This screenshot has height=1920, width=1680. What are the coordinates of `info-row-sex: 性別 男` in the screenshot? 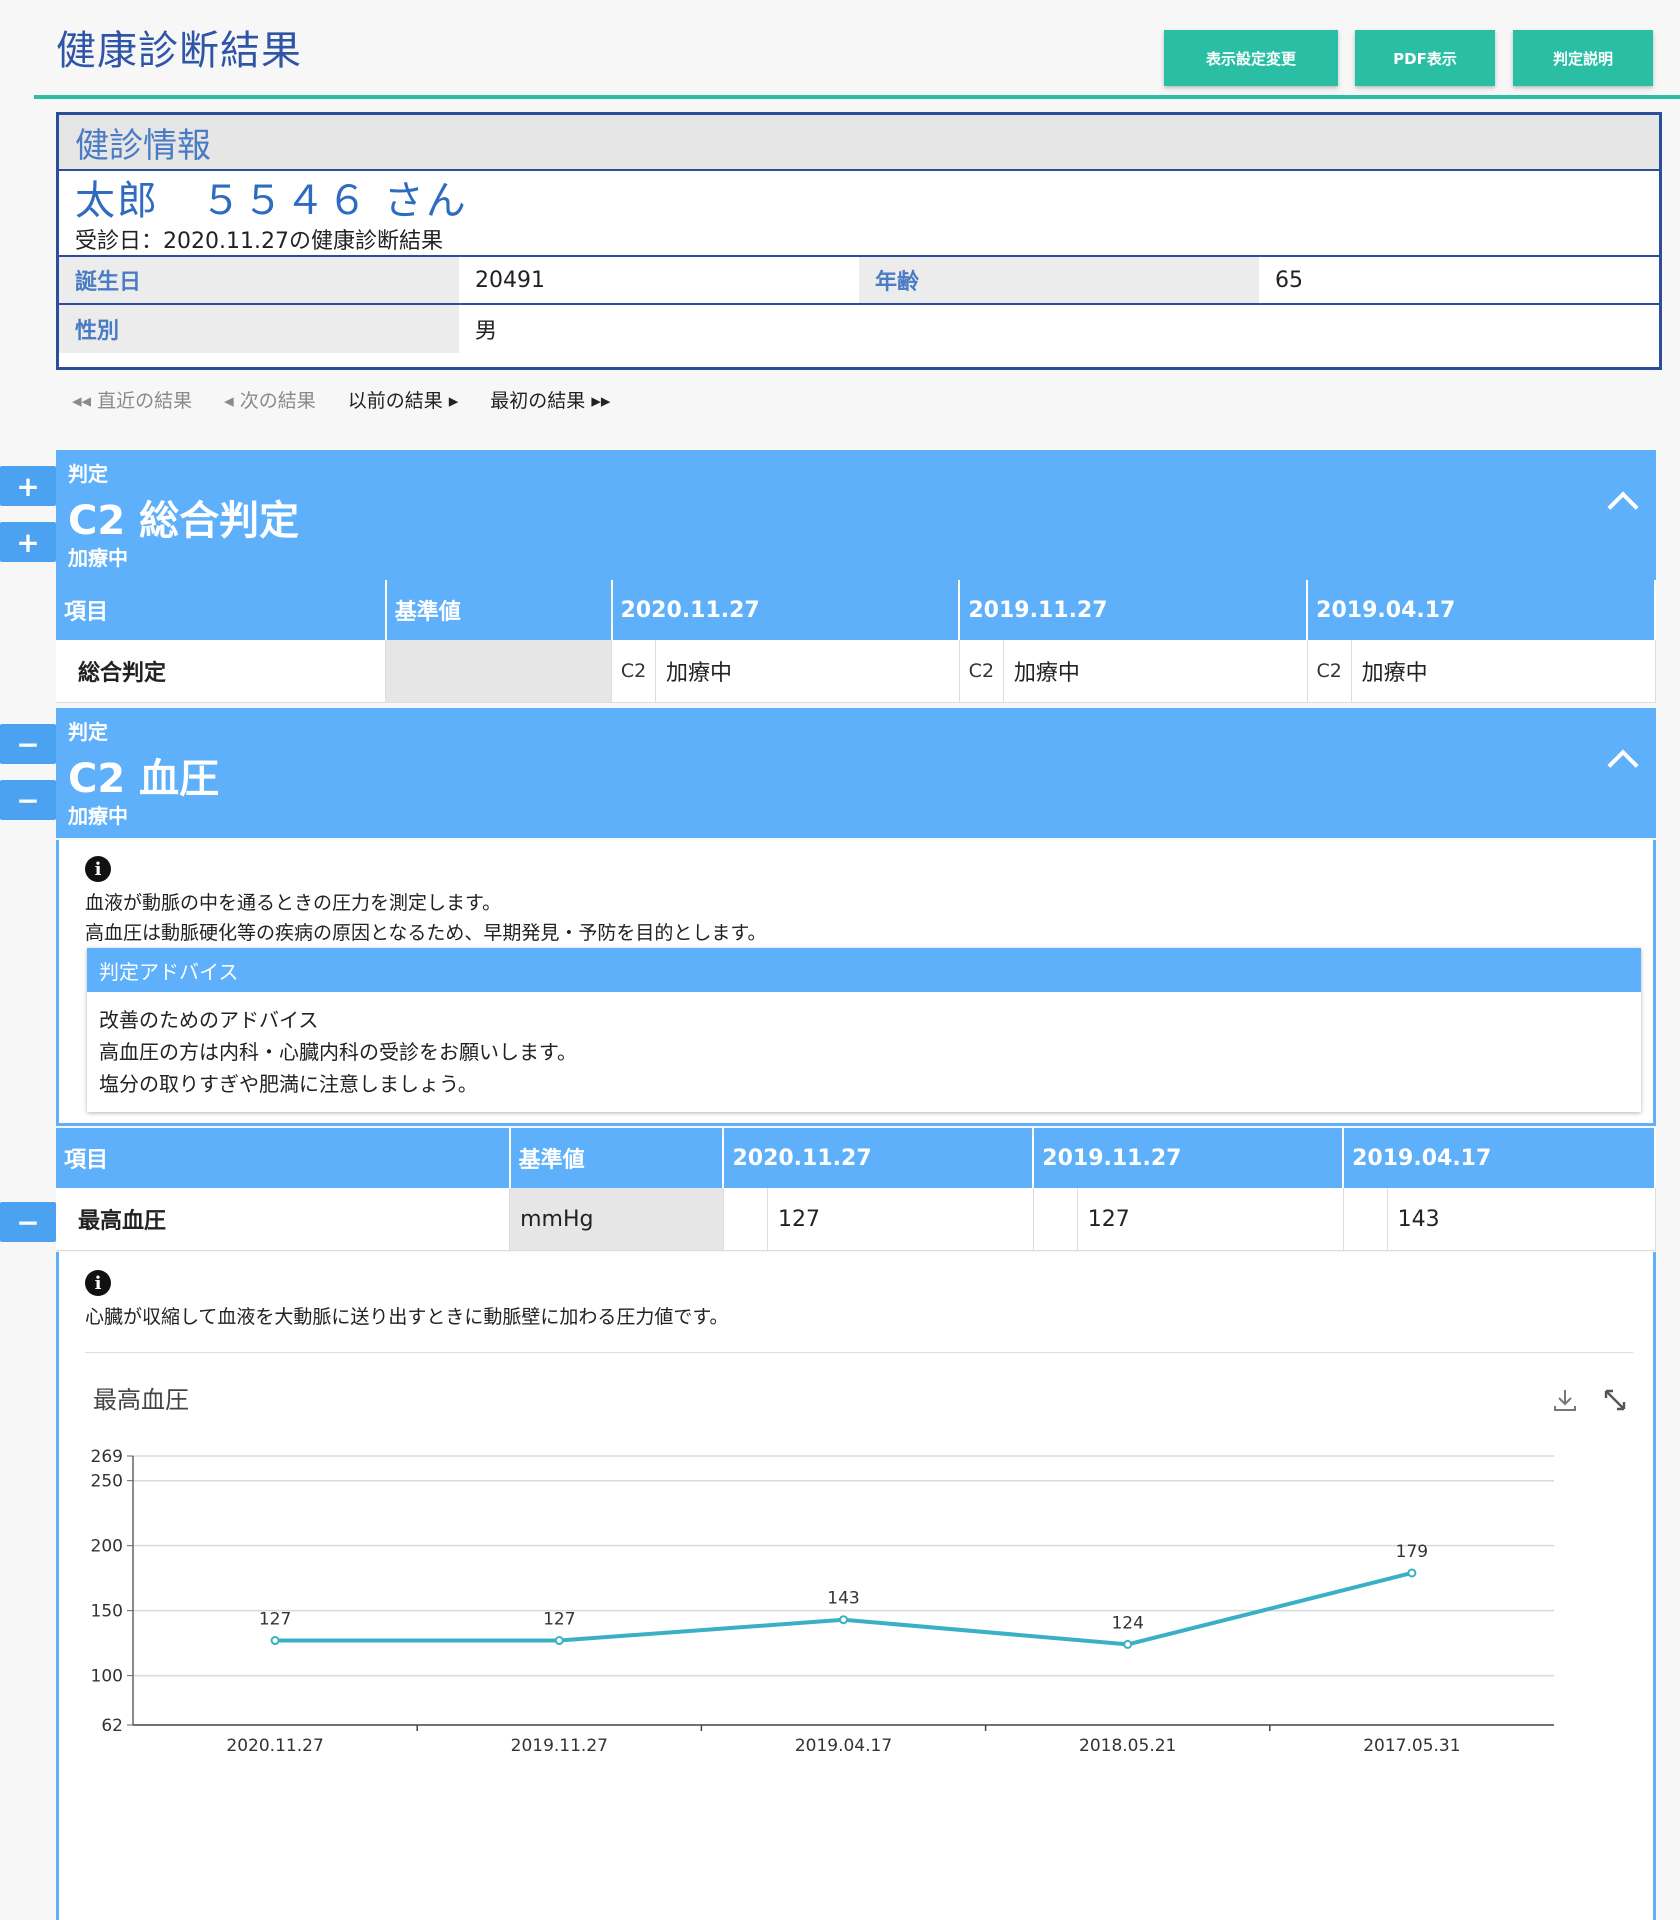 It's located at (859, 329).